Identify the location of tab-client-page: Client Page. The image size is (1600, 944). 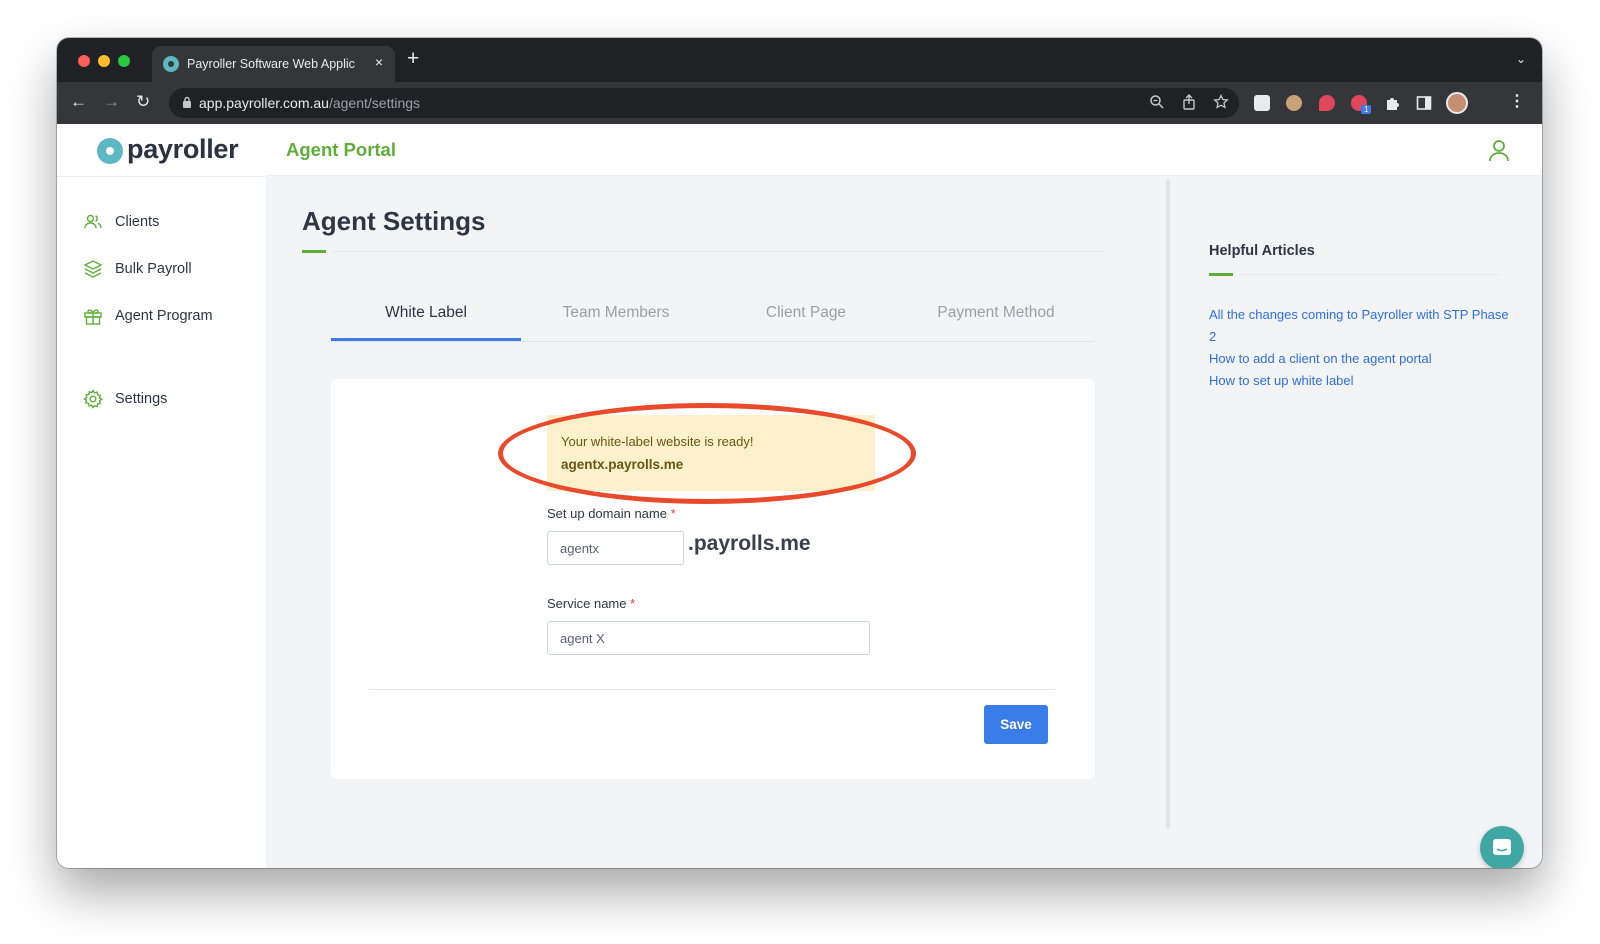
(806, 313).